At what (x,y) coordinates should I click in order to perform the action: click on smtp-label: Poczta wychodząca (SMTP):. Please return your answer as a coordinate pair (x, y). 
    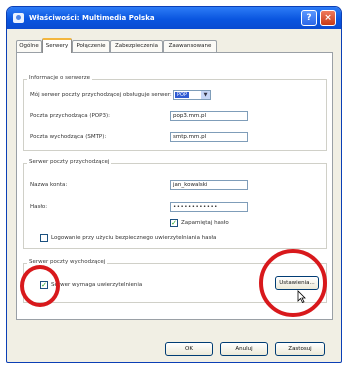
    Looking at the image, I should click on (68, 137).